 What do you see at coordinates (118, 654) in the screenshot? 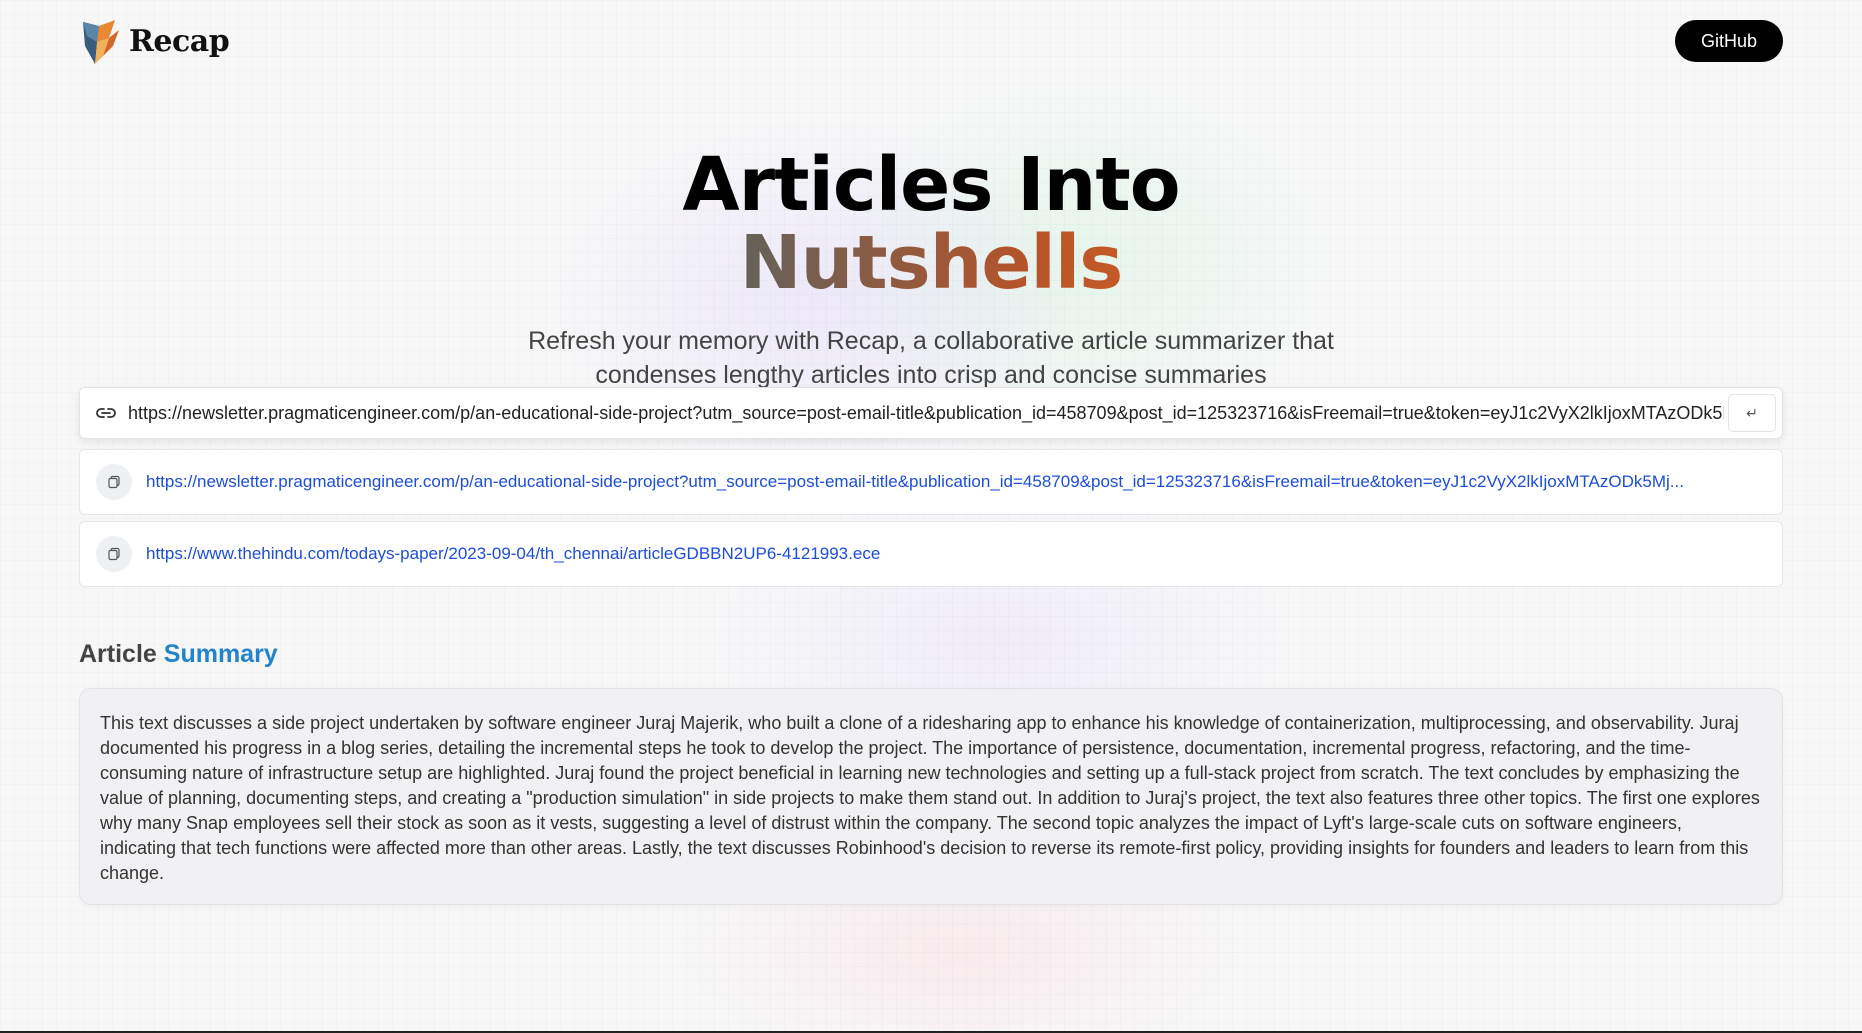
I see `summary-heading-prefix: Article` at bounding box center [118, 654].